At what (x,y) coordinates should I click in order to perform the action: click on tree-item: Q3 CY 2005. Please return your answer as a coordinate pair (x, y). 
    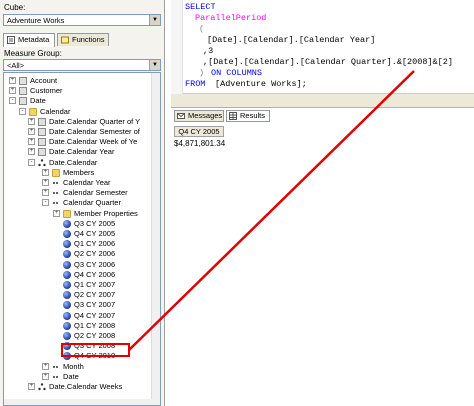
    Looking at the image, I should click on (78, 224).